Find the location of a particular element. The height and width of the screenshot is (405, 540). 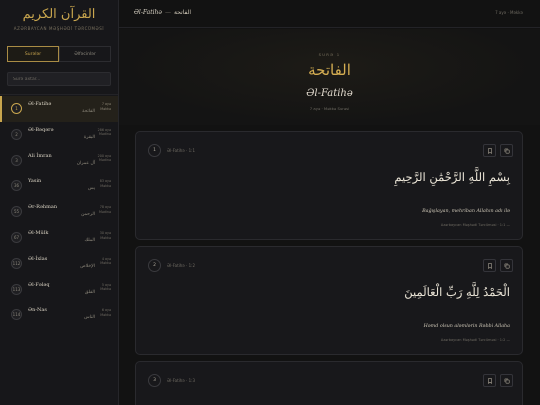

surah-name: Yasin is located at coordinates (35, 181).